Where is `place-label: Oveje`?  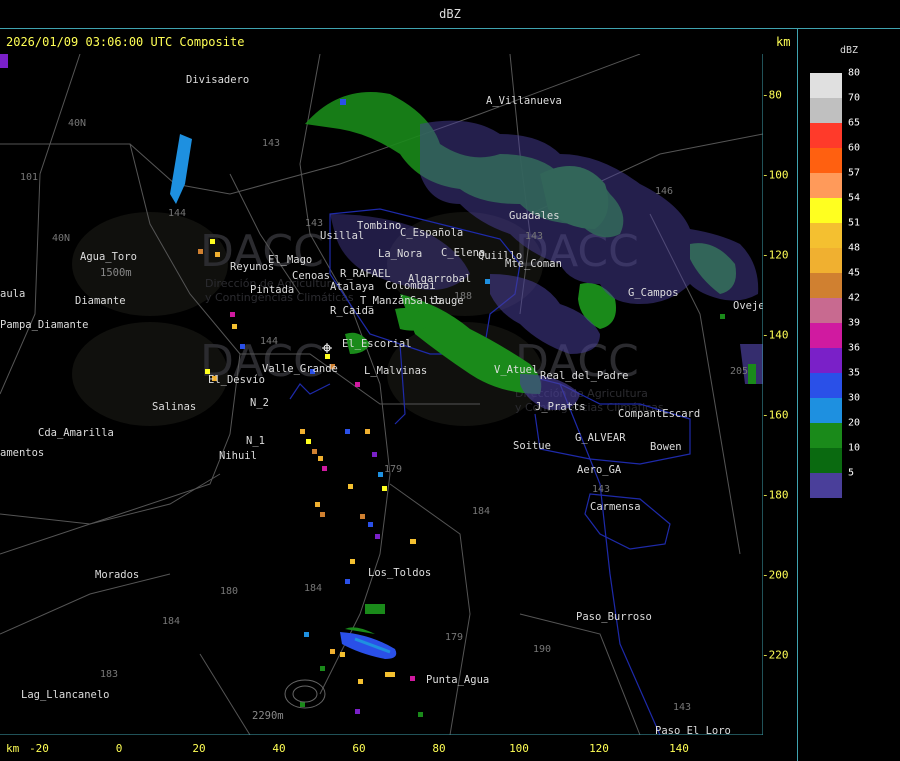 place-label: Oveje is located at coordinates (748, 306).